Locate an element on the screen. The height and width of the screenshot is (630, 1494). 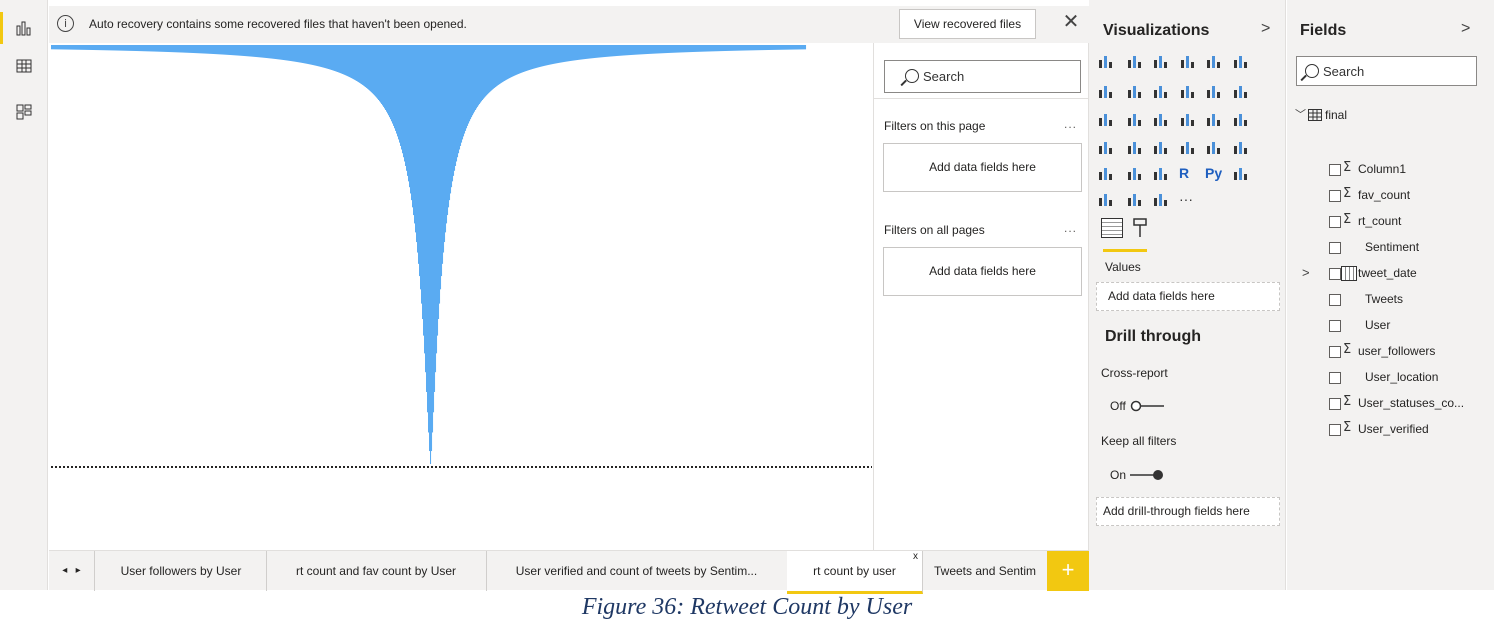
filled-map-icon is located at coordinates (1134, 147).